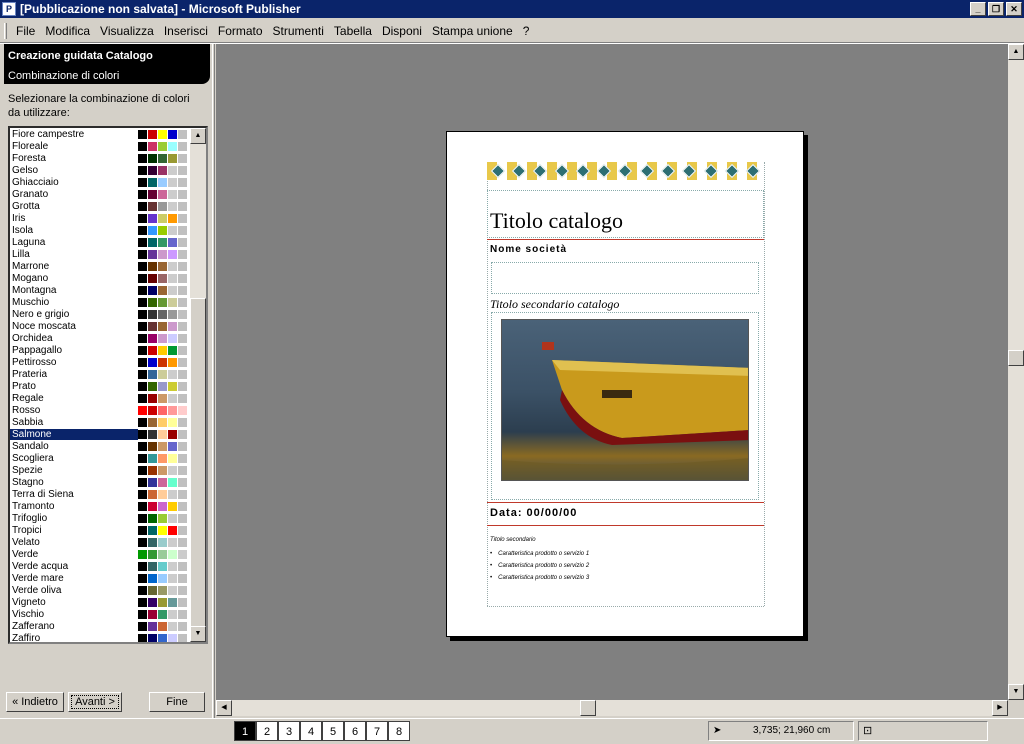 The height and width of the screenshot is (744, 1024). I want to click on list-item: Sandalo, so click(108, 446).